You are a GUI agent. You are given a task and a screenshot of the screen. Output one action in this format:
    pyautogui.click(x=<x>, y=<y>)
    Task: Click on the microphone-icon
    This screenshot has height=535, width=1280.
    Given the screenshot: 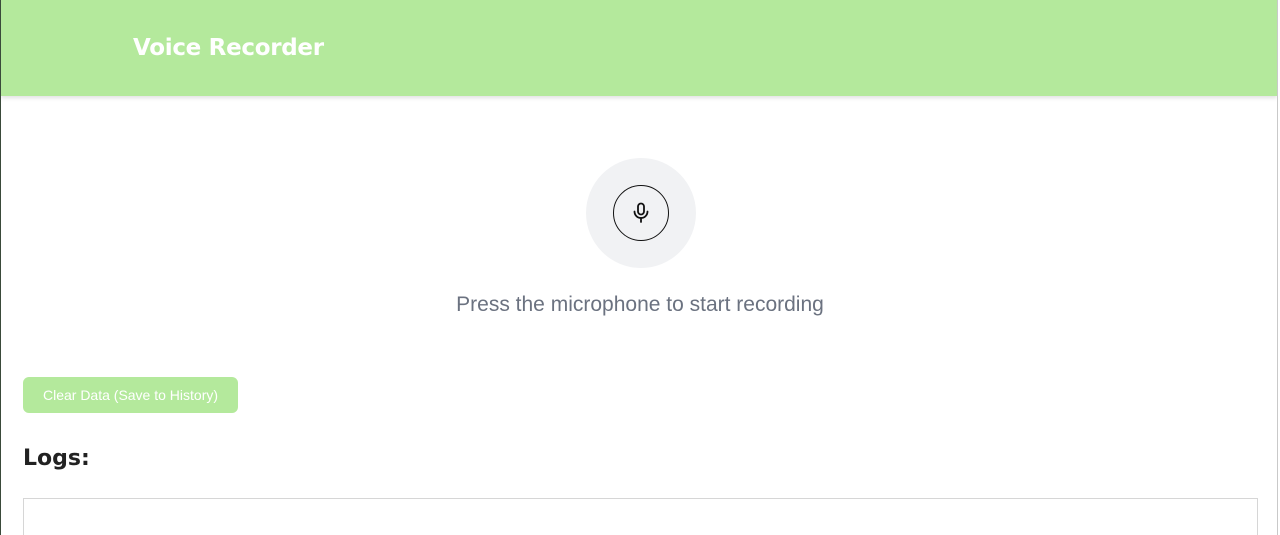 What is the action you would take?
    pyautogui.click(x=641, y=213)
    